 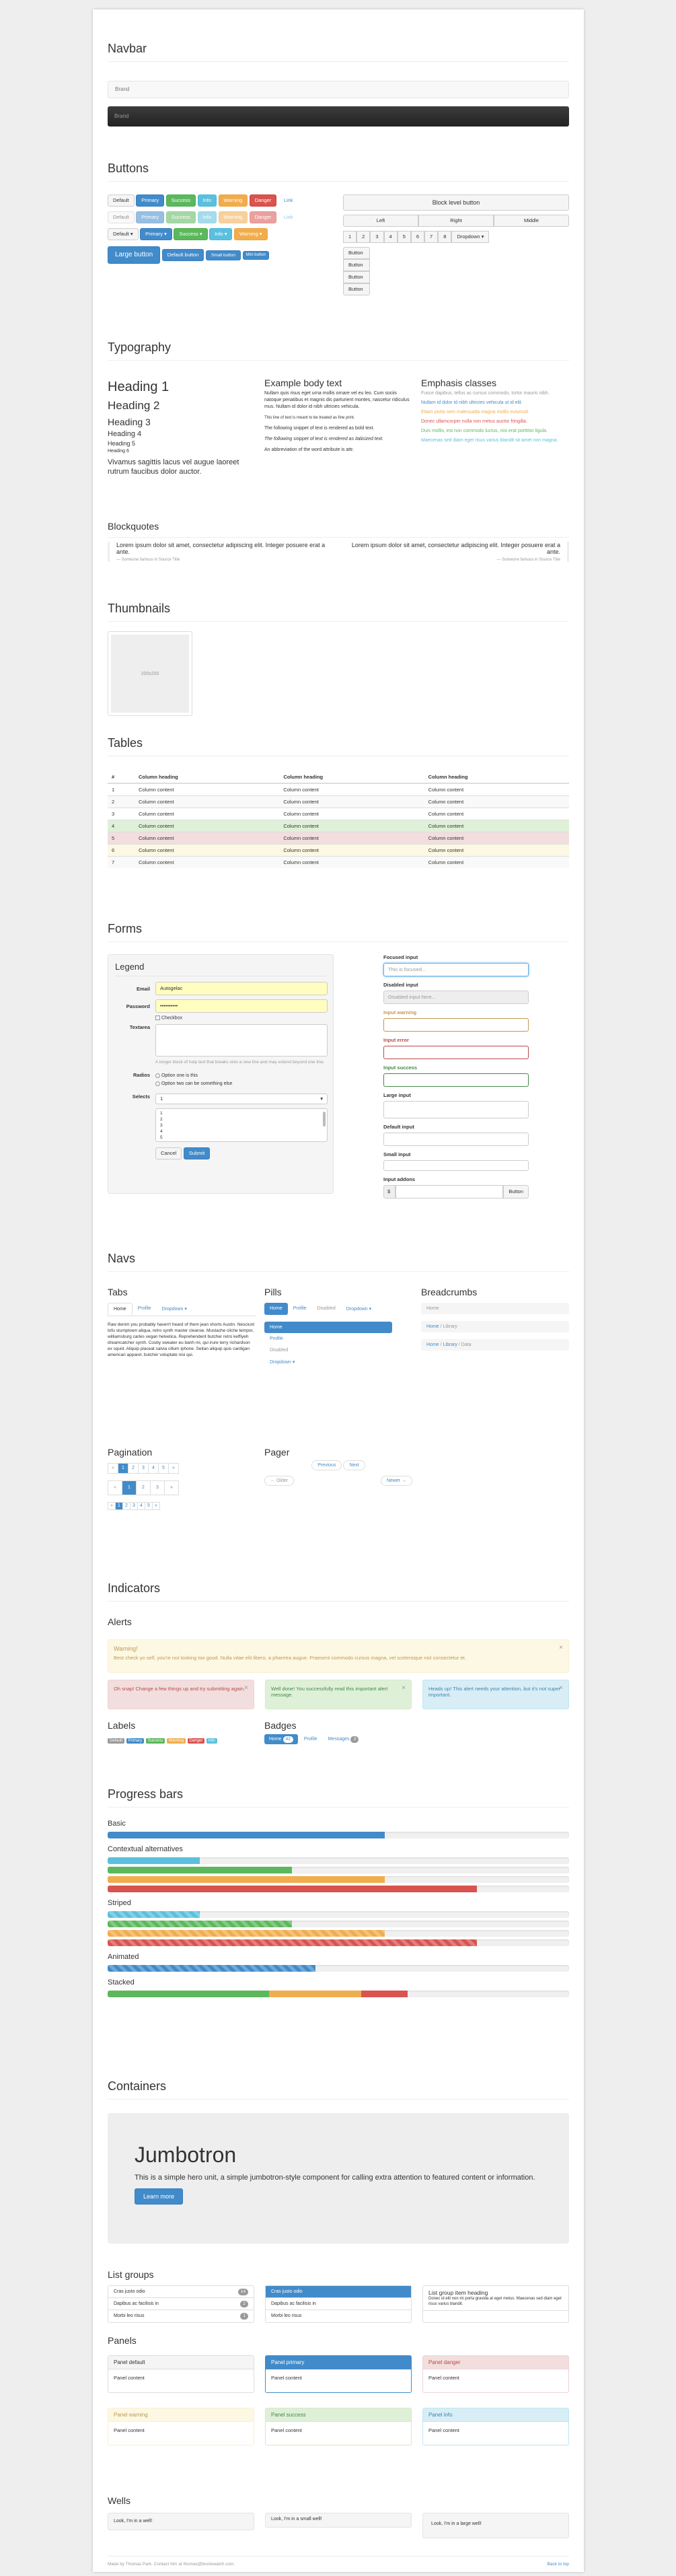 I want to click on tab-dropdown: Dropdown ▾, so click(x=174, y=1309).